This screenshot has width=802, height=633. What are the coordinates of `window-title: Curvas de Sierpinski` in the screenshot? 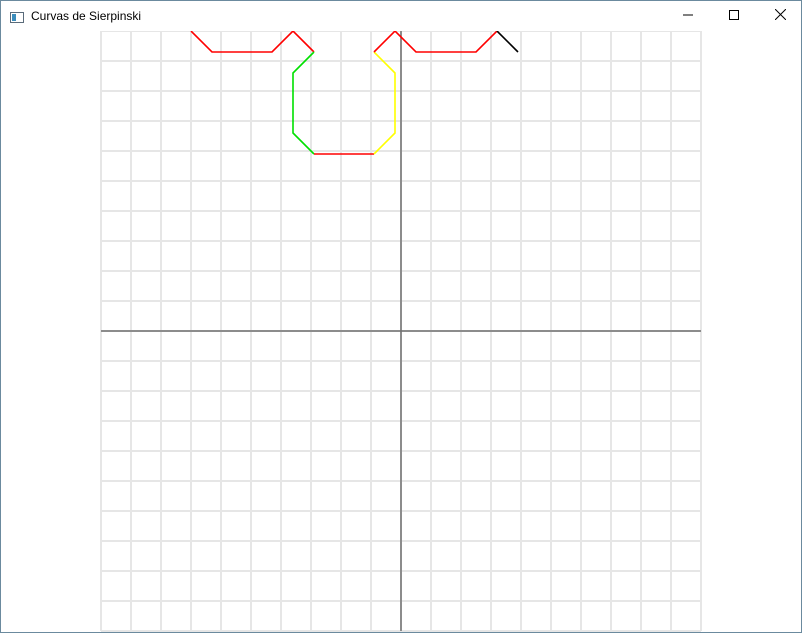 It's located at (86, 16).